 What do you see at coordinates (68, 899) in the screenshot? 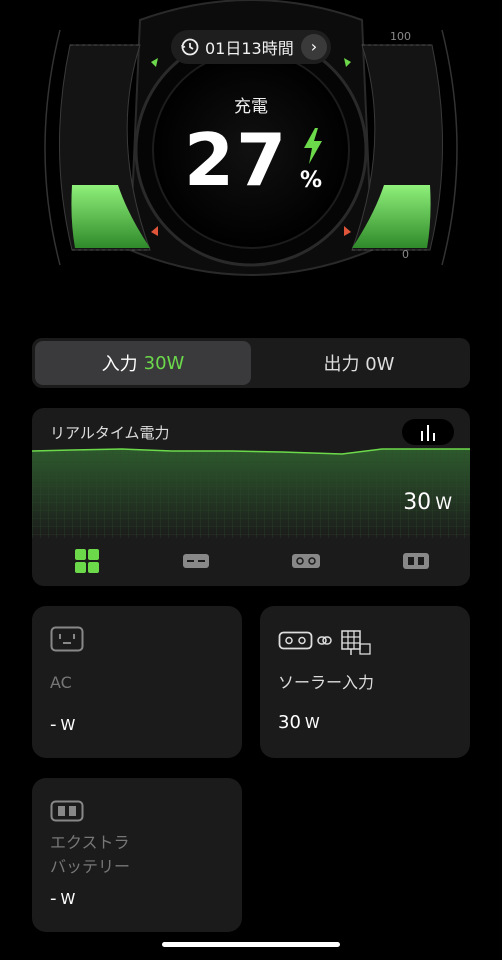
I see `extra-battery-value-unit: W` at bounding box center [68, 899].